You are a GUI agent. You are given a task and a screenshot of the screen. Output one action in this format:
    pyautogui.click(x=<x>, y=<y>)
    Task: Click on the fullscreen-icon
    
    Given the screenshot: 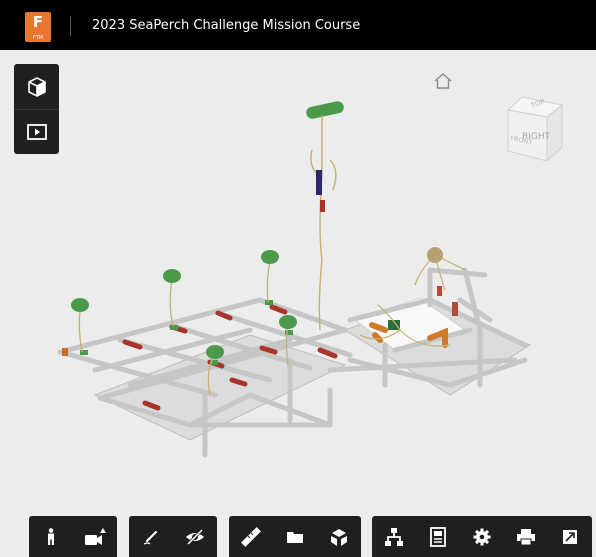 What is the action you would take?
    pyautogui.click(x=570, y=536)
    